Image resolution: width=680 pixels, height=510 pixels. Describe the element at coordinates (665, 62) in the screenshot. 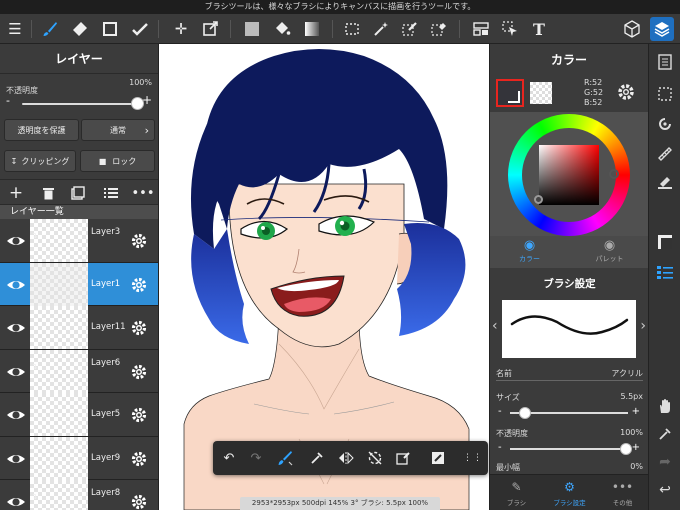

I see `document-icon` at that location.